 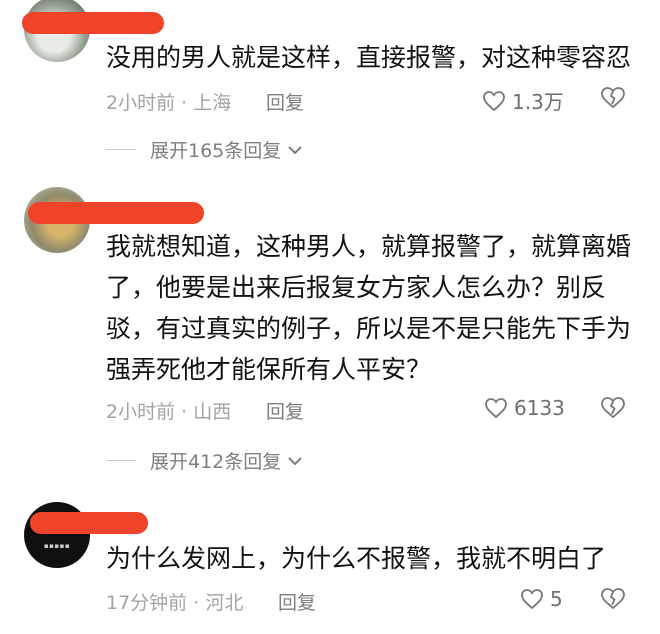 I want to click on like-button: 5, so click(x=541, y=599).